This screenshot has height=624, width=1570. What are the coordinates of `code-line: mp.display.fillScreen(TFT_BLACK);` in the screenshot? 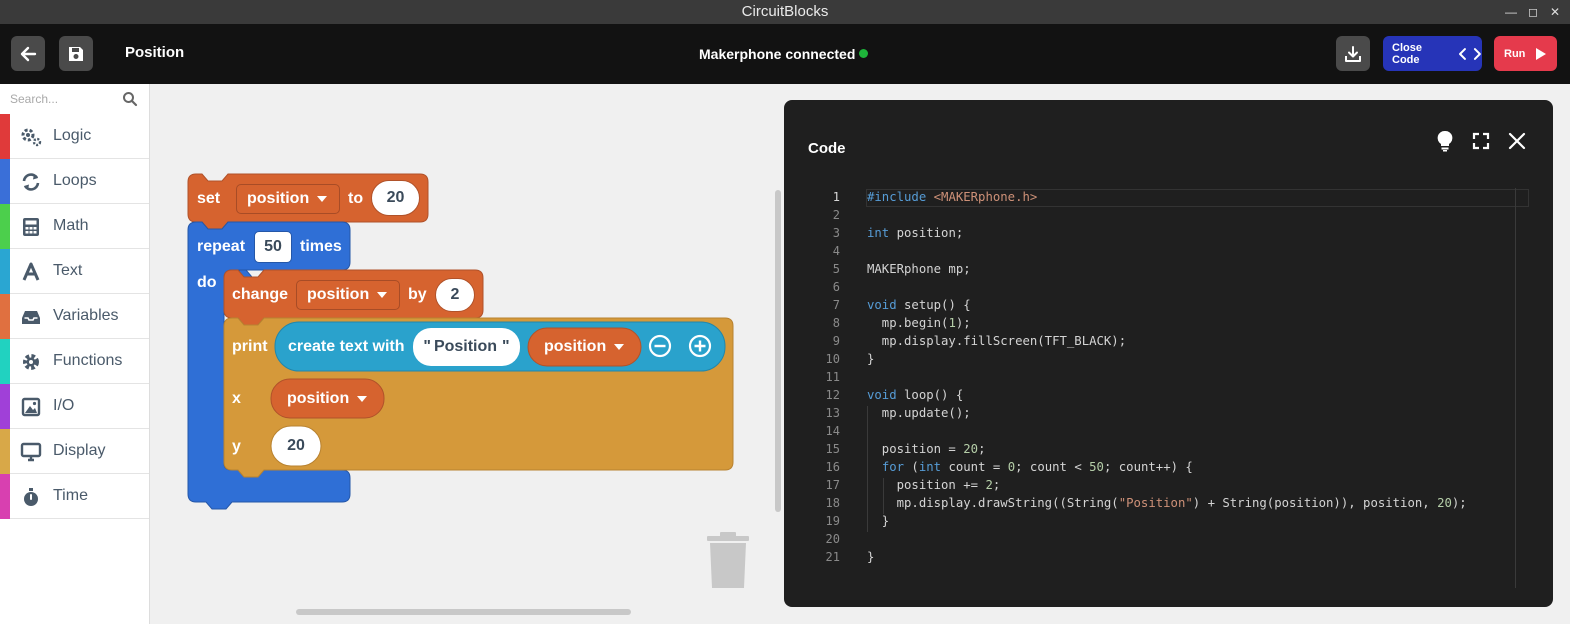 It's located at (997, 341).